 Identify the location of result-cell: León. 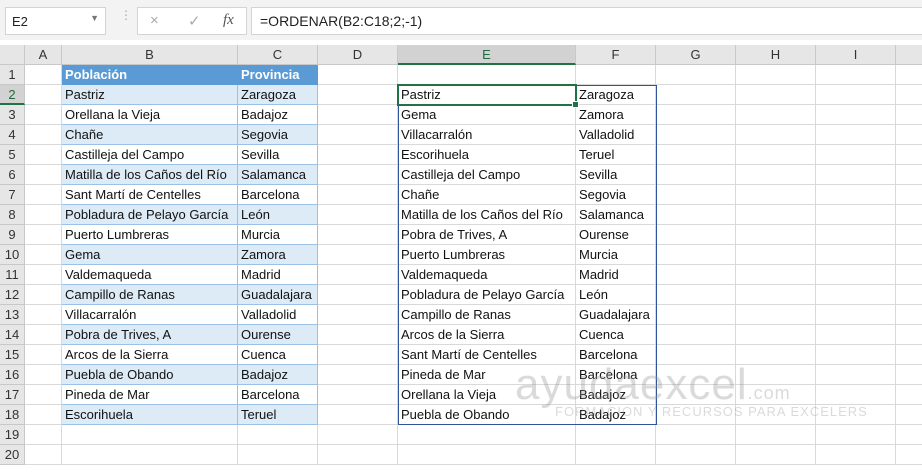
(616, 295).